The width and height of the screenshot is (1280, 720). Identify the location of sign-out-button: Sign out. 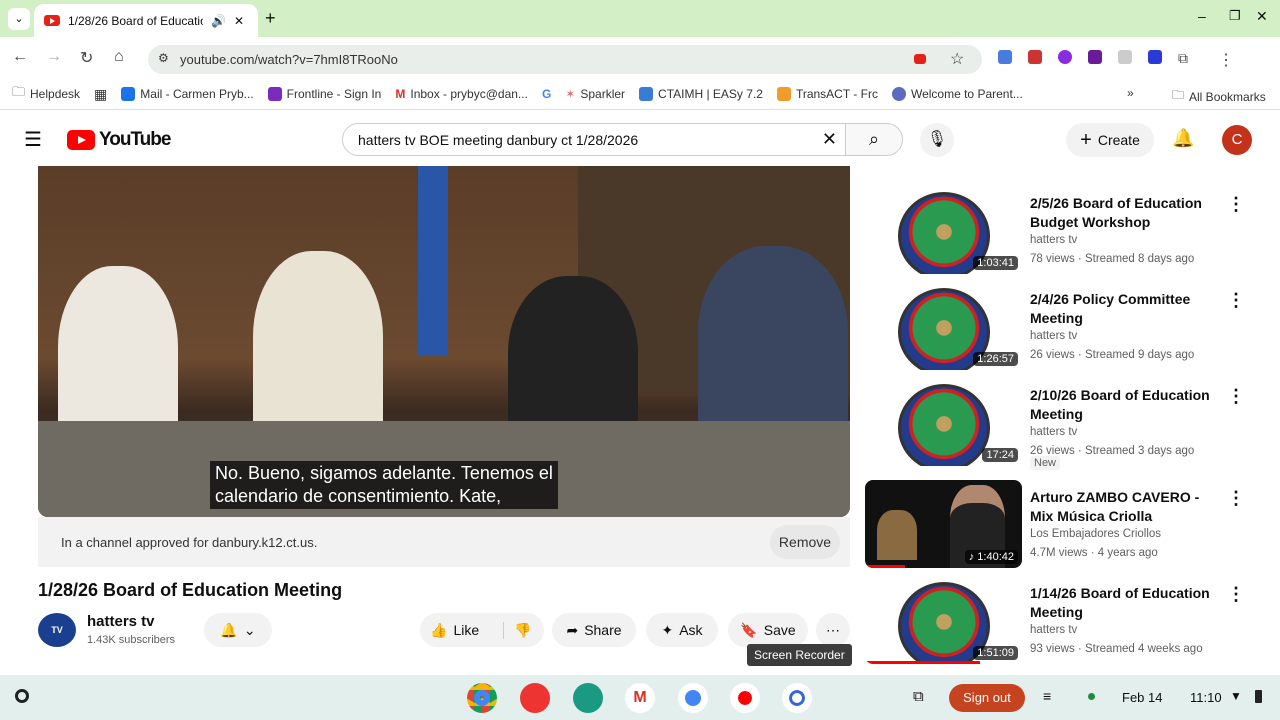
(987, 698).